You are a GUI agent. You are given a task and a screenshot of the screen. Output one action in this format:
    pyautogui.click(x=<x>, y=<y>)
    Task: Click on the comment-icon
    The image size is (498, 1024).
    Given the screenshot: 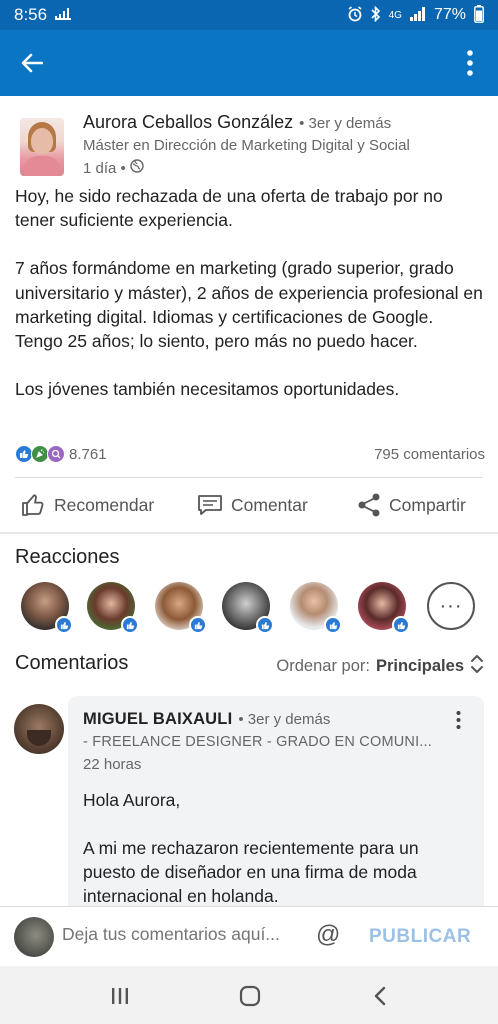 What is the action you would take?
    pyautogui.click(x=210, y=505)
    